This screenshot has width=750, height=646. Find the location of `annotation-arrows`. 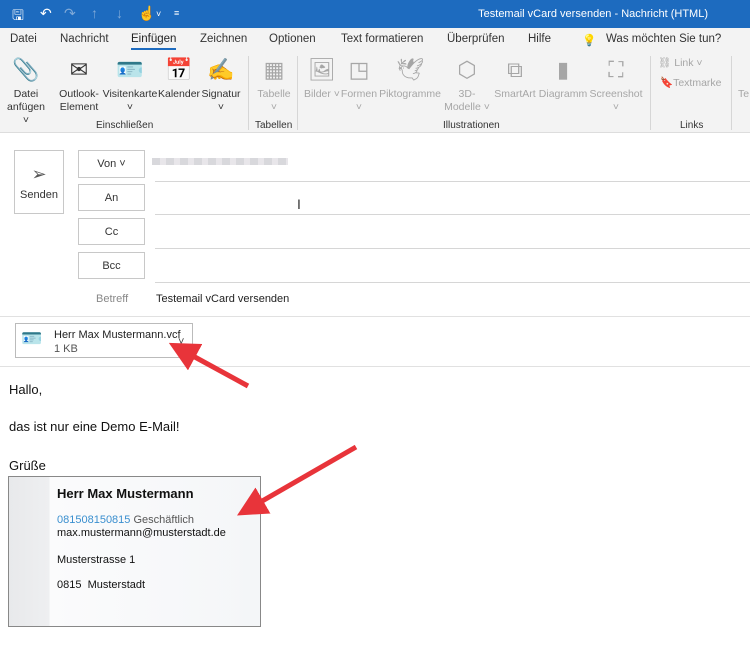

annotation-arrows is located at coordinates (263, 429).